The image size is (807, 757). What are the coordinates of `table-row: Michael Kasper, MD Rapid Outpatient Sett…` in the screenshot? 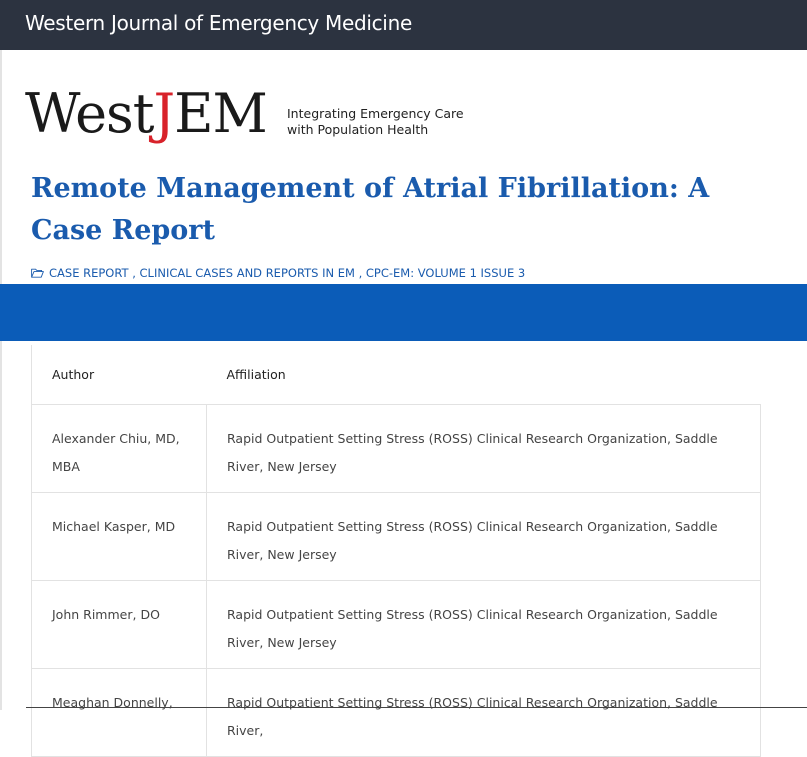 It's located at (396, 536).